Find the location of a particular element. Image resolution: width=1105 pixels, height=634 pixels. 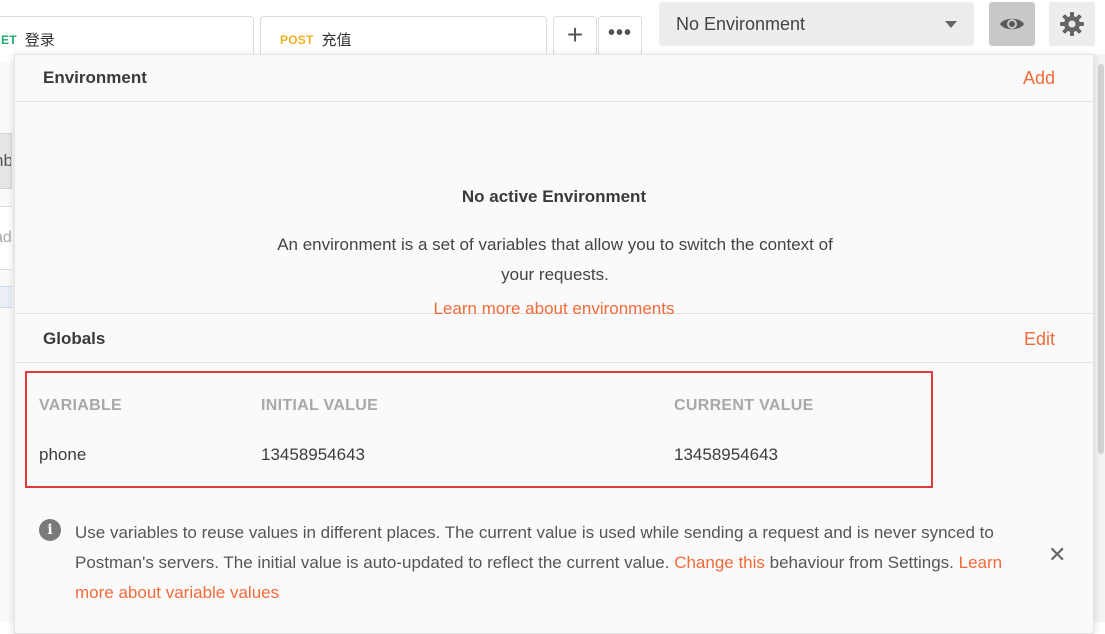

manage-environments-button is located at coordinates (1072, 24).